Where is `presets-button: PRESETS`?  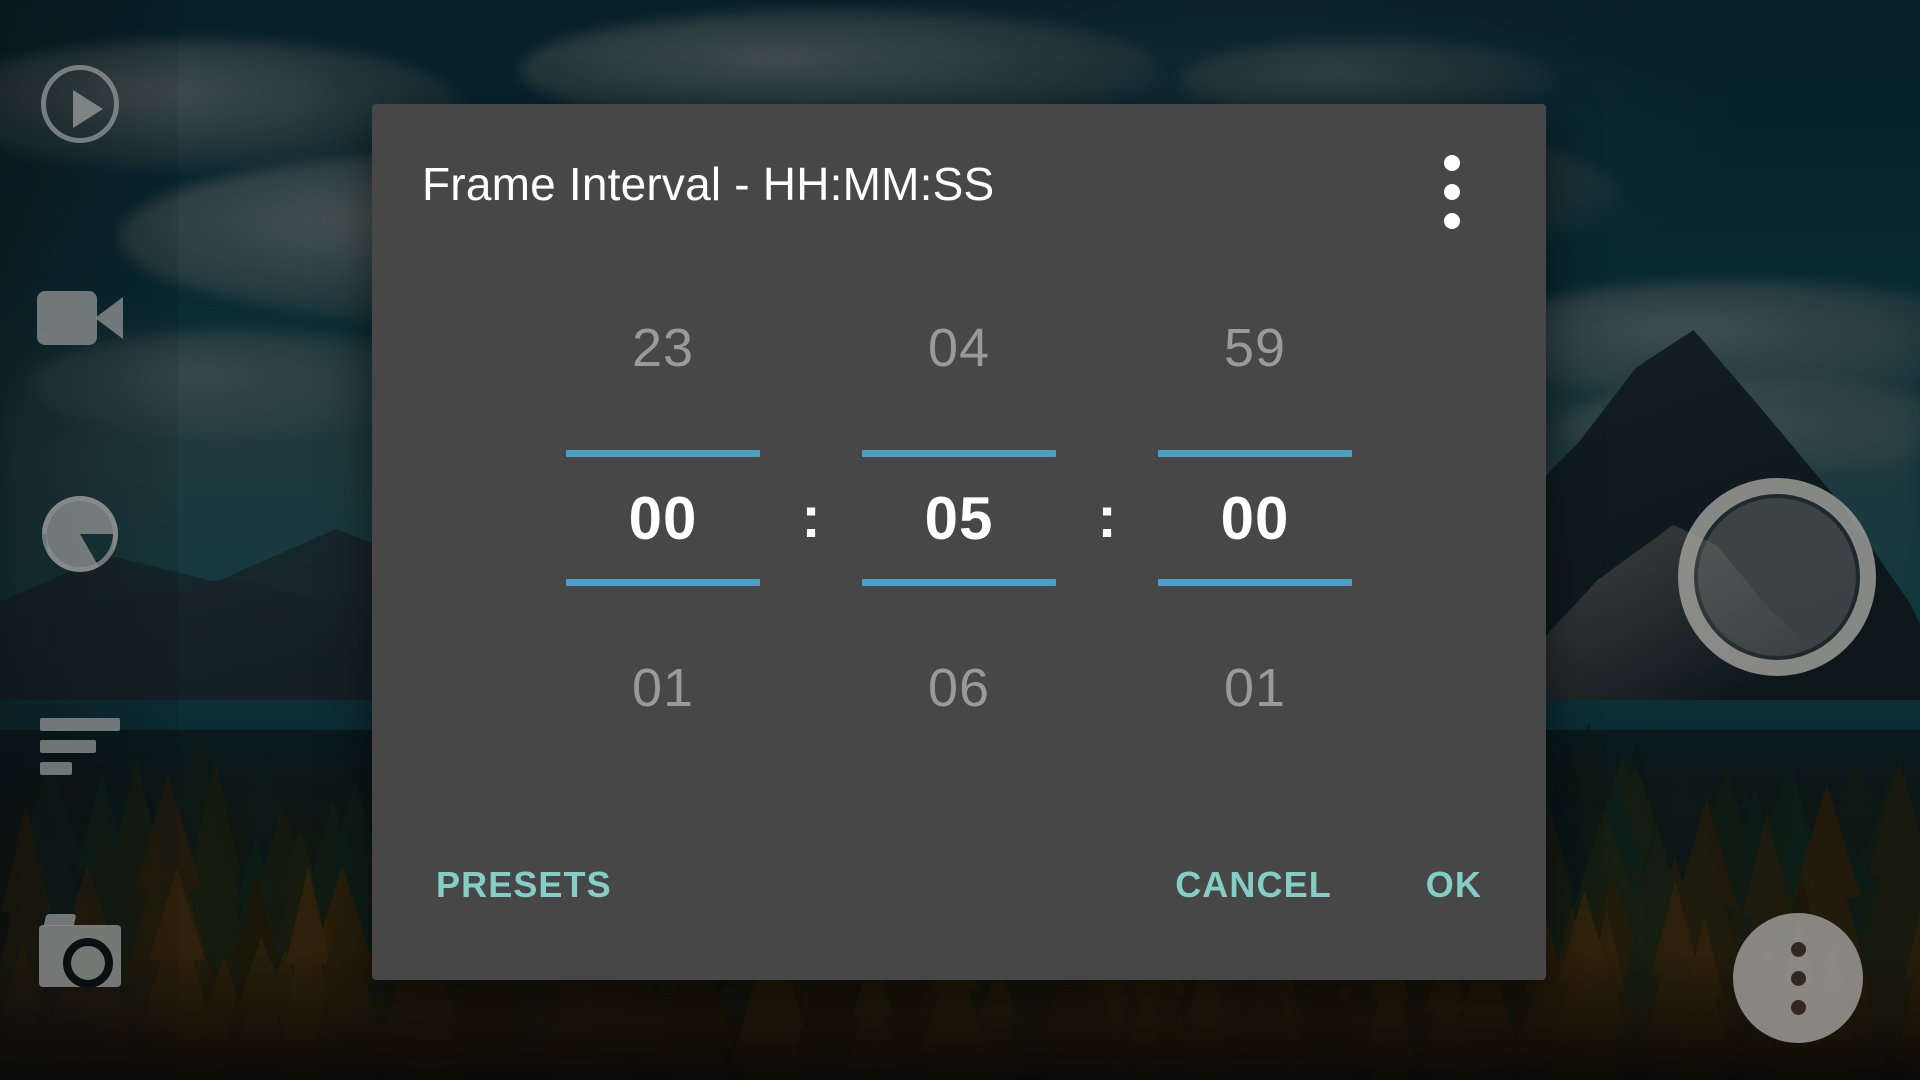
presets-button: PRESETS is located at coordinates (524, 885).